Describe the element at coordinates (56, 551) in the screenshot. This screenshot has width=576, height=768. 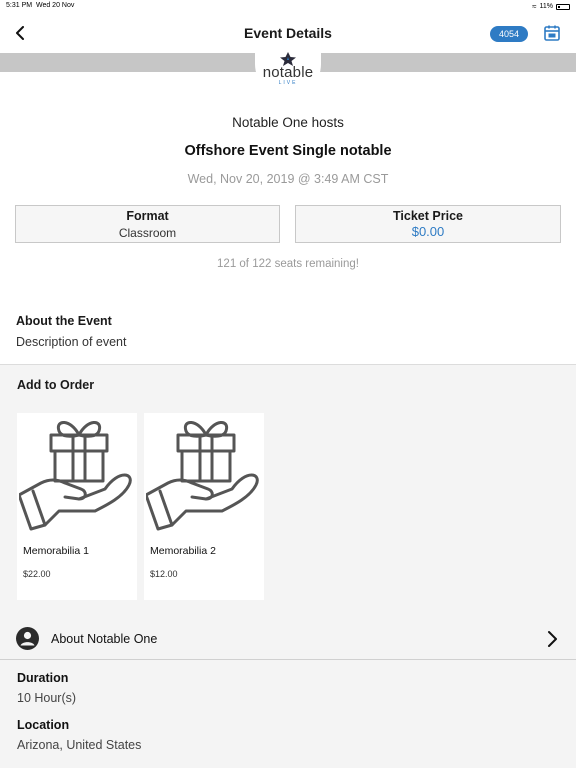
I see `merch-item-name: Memorabilia 1` at that location.